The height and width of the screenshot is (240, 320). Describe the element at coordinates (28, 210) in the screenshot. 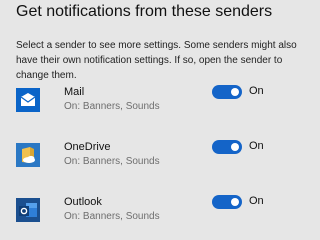

I see `outlook-icon` at that location.